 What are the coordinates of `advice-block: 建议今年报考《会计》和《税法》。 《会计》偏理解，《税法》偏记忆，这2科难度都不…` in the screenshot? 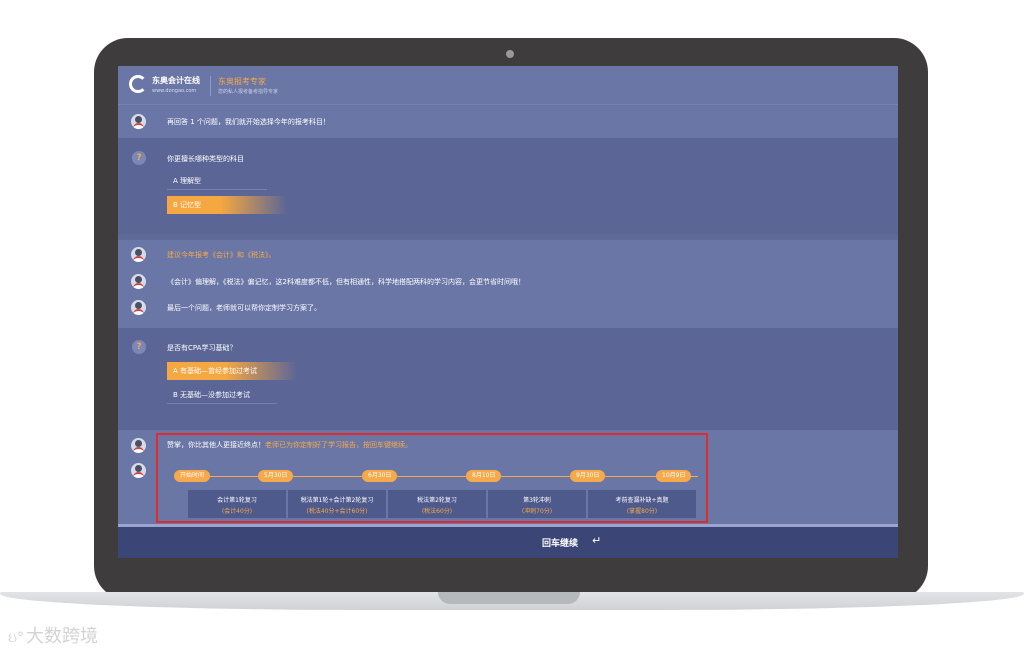 It's located at (508, 284).